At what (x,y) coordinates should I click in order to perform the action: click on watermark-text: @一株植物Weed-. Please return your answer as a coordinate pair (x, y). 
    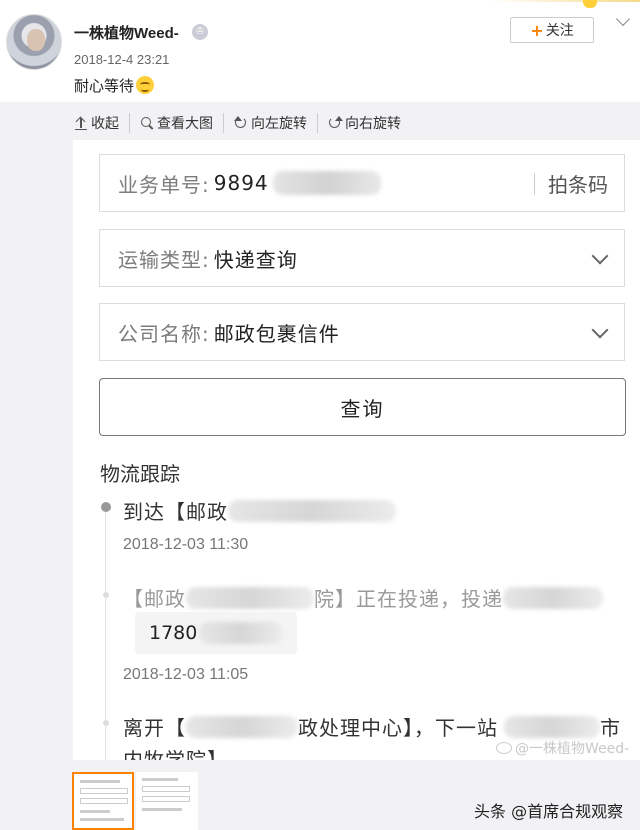
    Looking at the image, I should click on (572, 749).